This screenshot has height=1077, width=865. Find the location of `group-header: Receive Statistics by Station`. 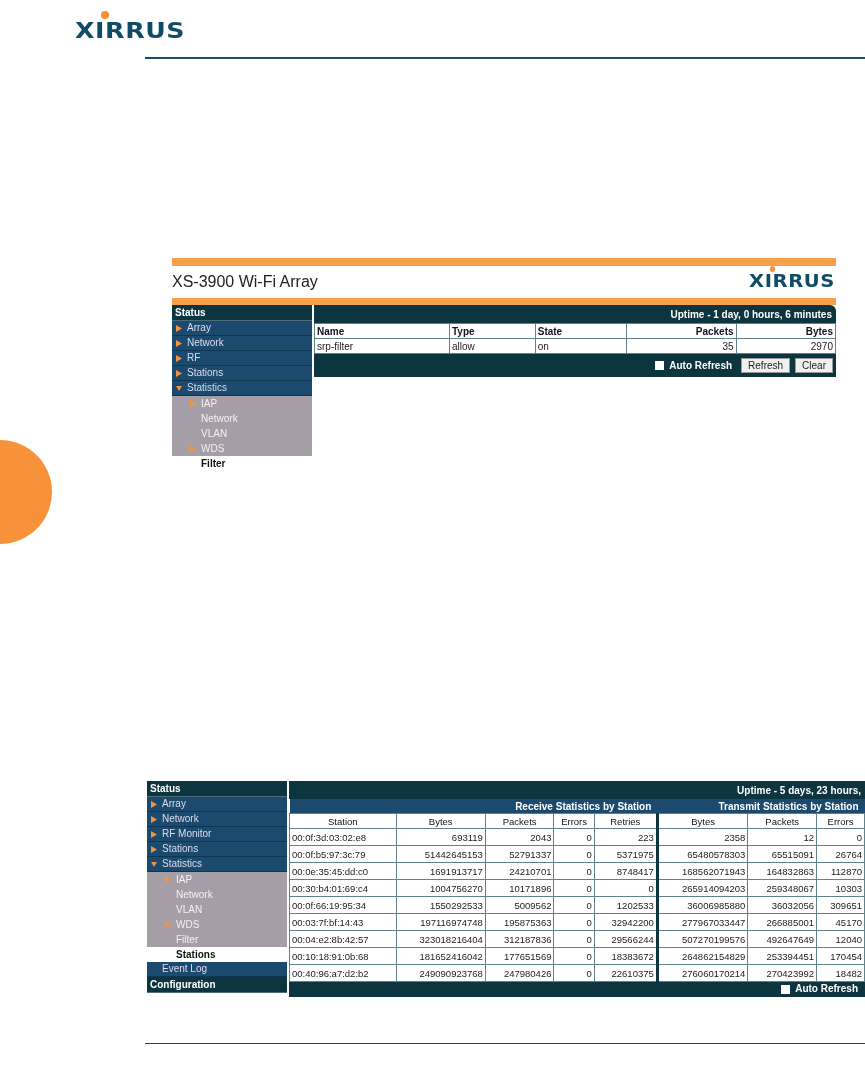

group-header: Receive Statistics by Station is located at coordinates (527, 806).